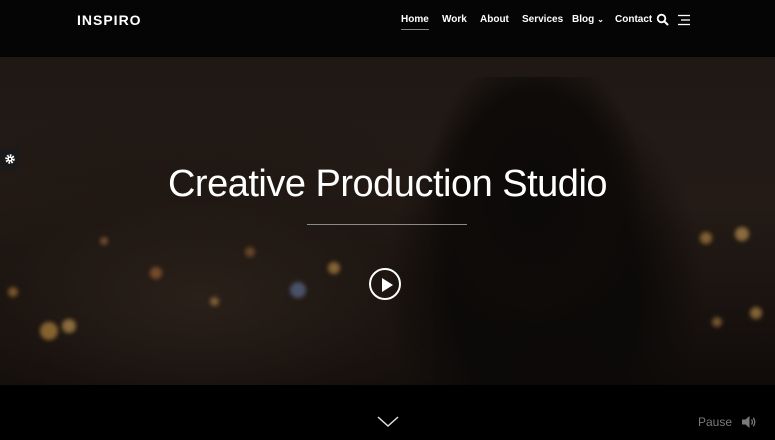  Describe the element at coordinates (494, 20) in the screenshot. I see `nav-item-about: About` at that location.